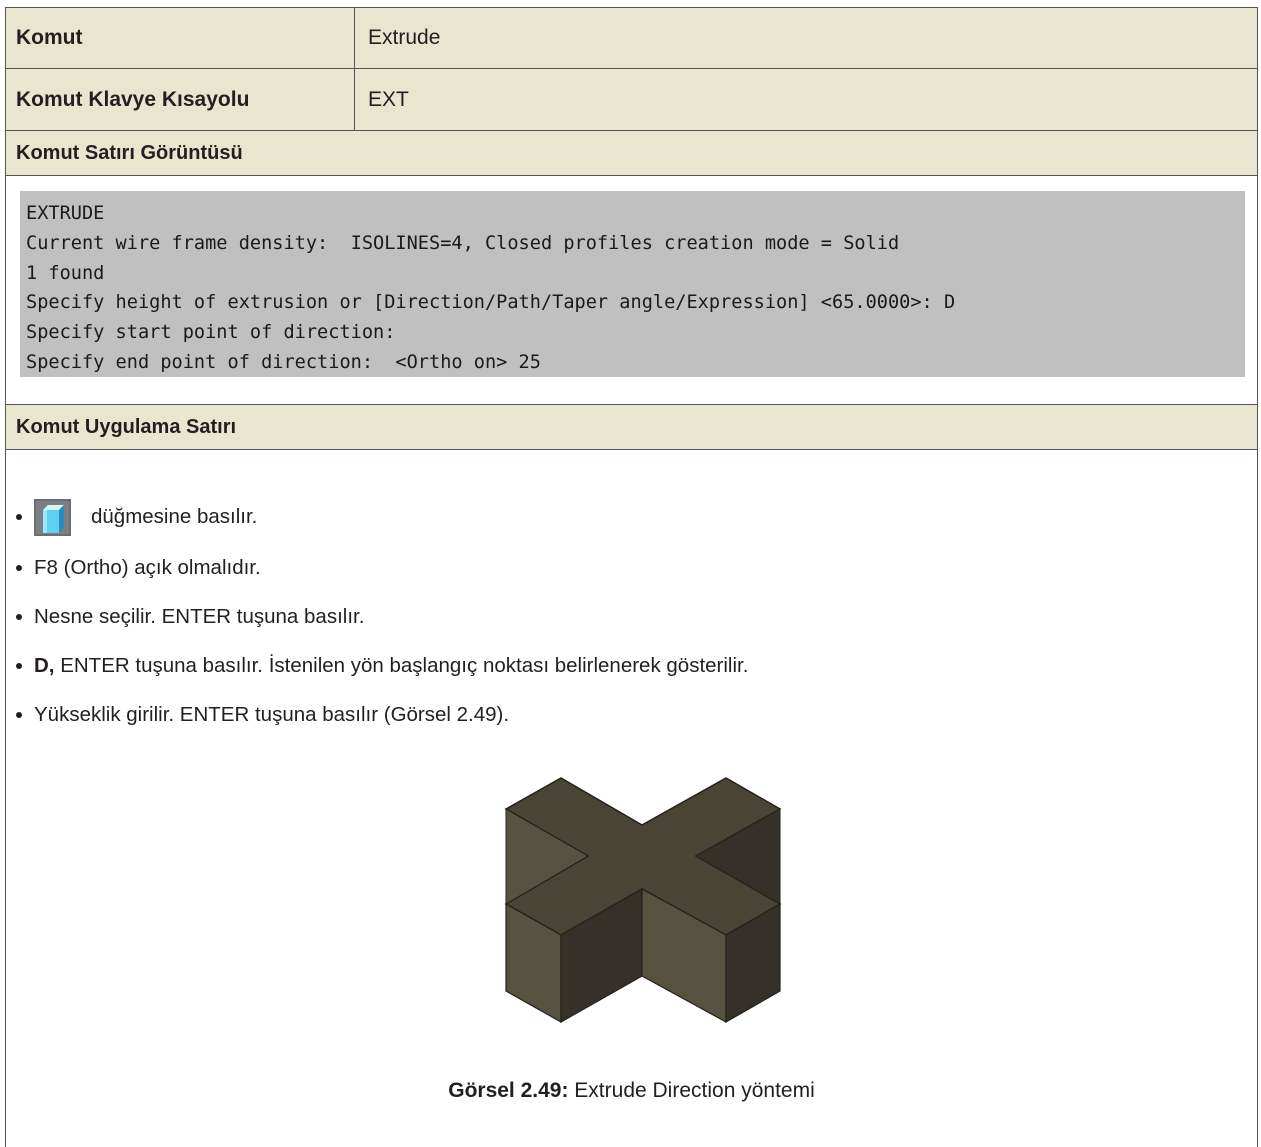 The height and width of the screenshot is (1147, 1261). Describe the element at coordinates (631, 153) in the screenshot. I see `row-command-line-header: Komut Satırı Görüntüsü` at that location.